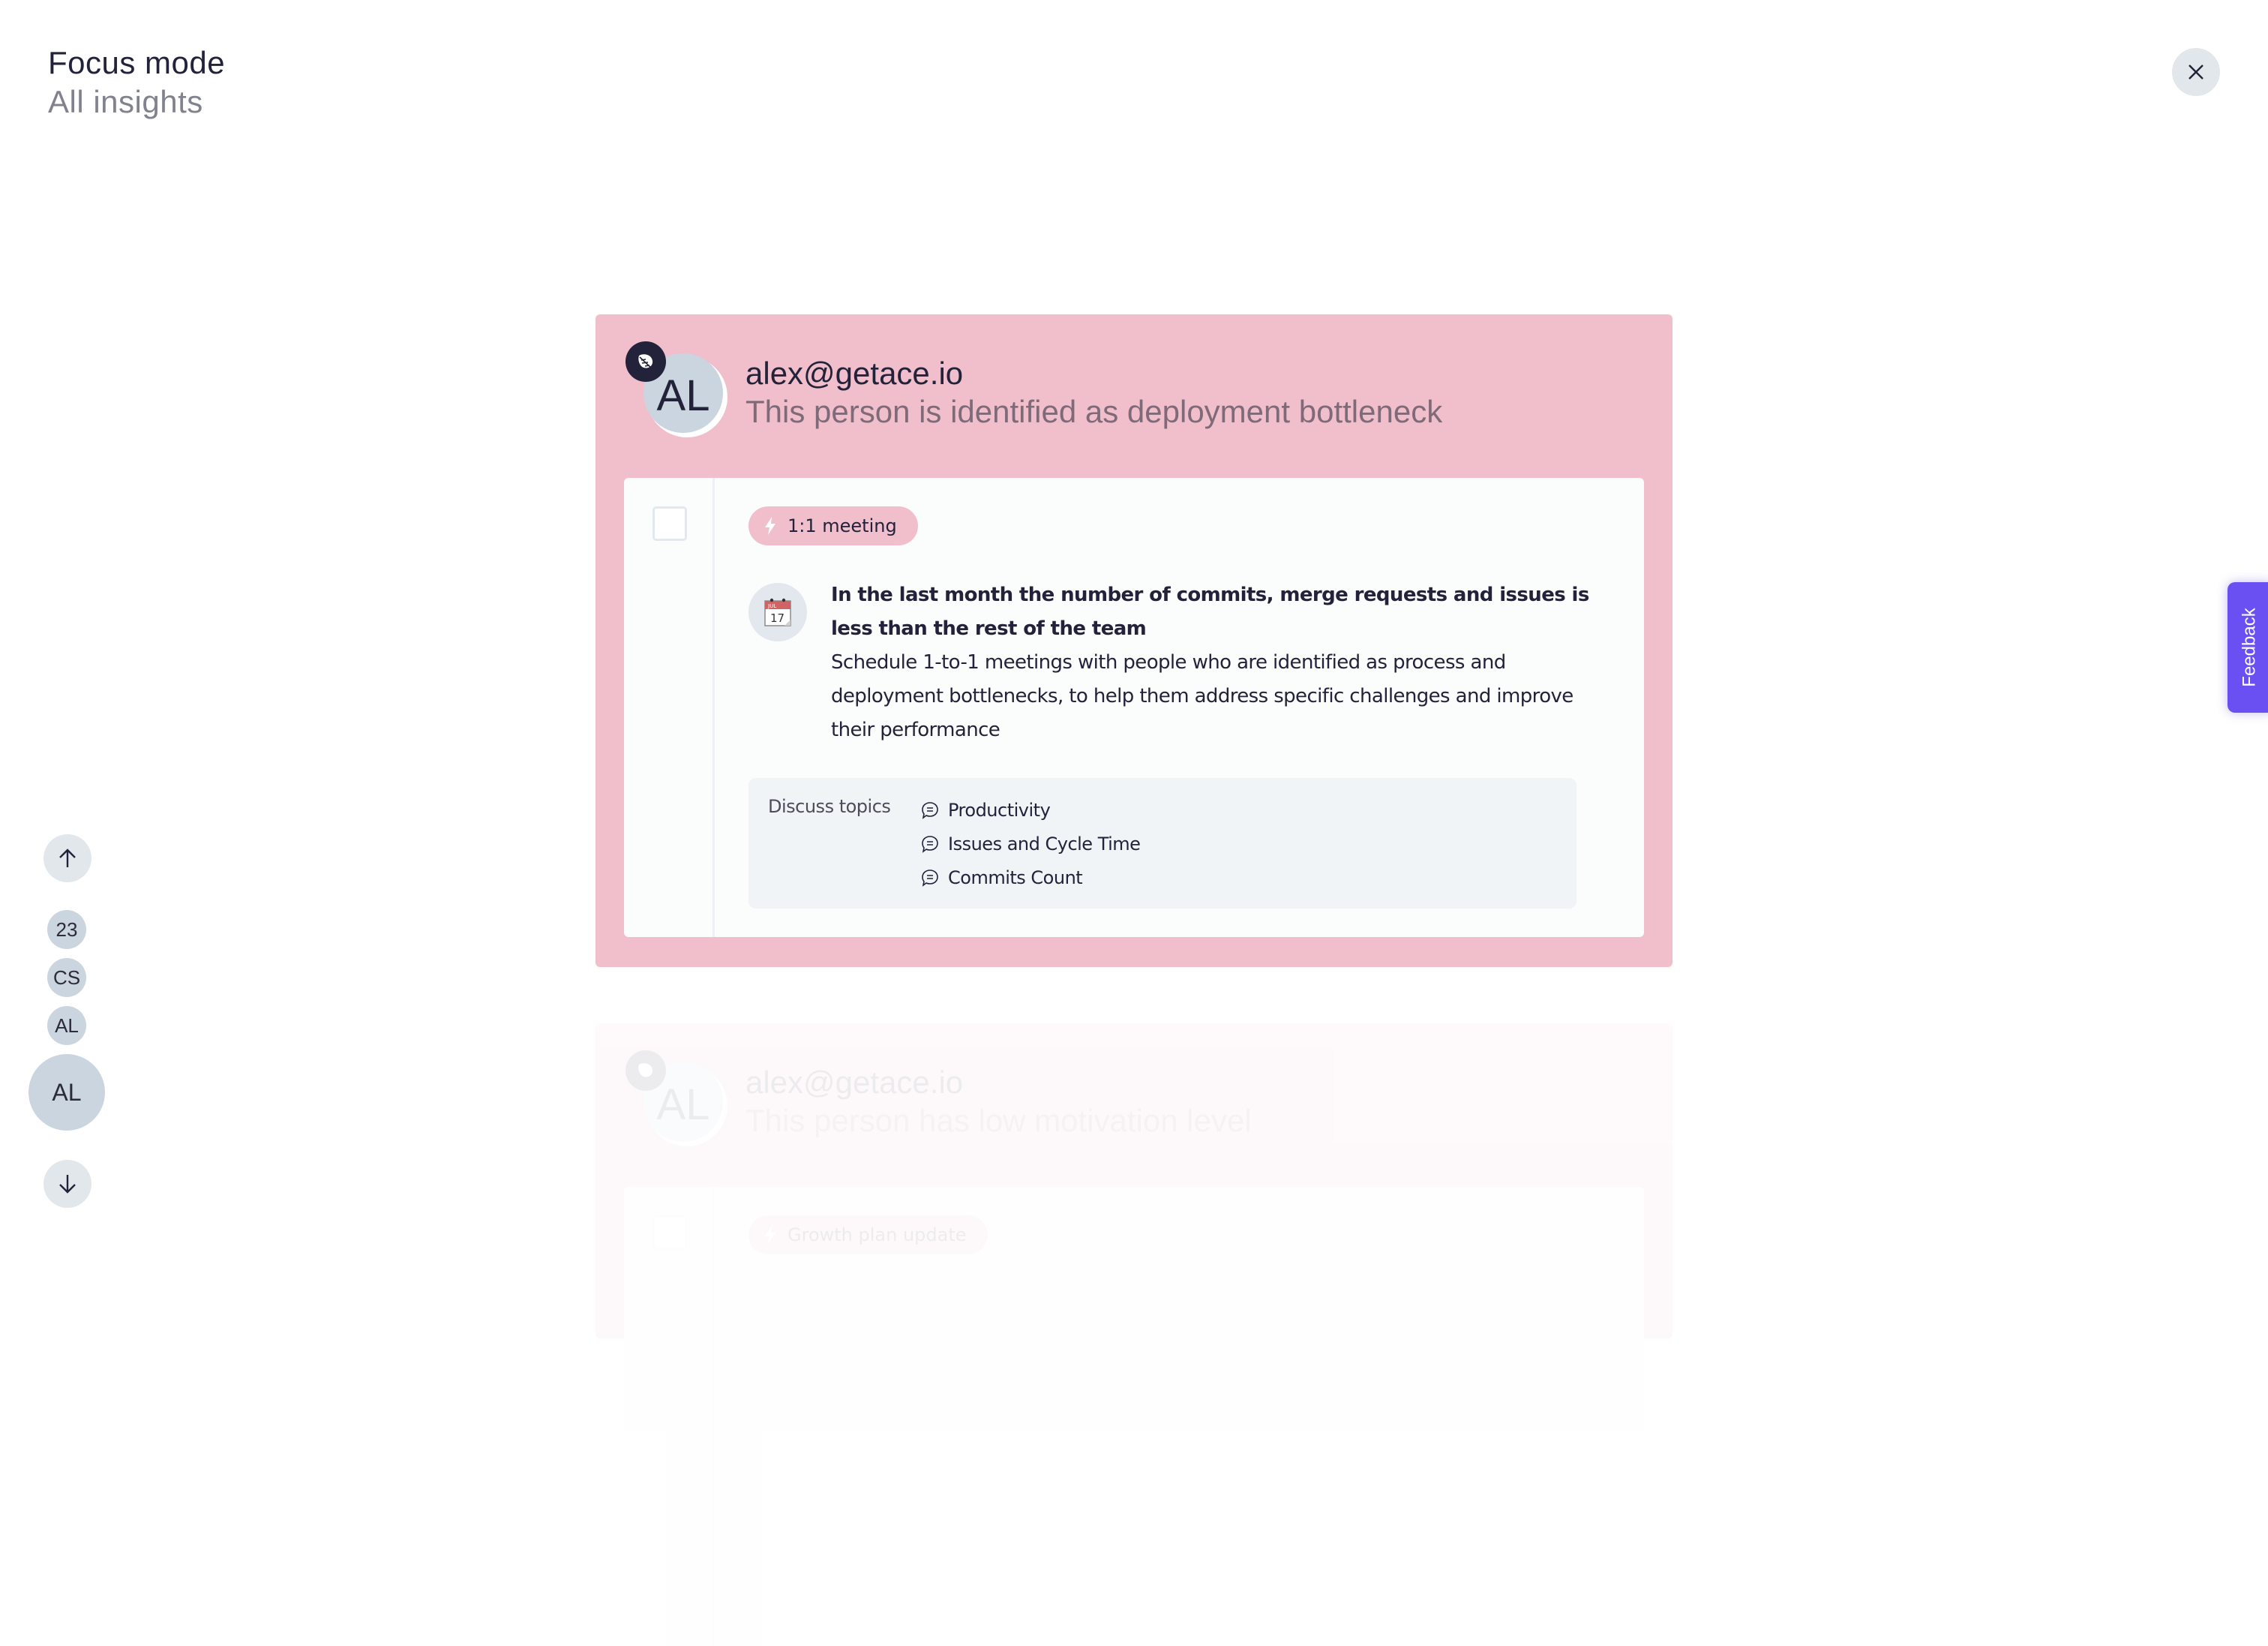  I want to click on topic-item: Issues and Cycle Time, so click(1031, 844).